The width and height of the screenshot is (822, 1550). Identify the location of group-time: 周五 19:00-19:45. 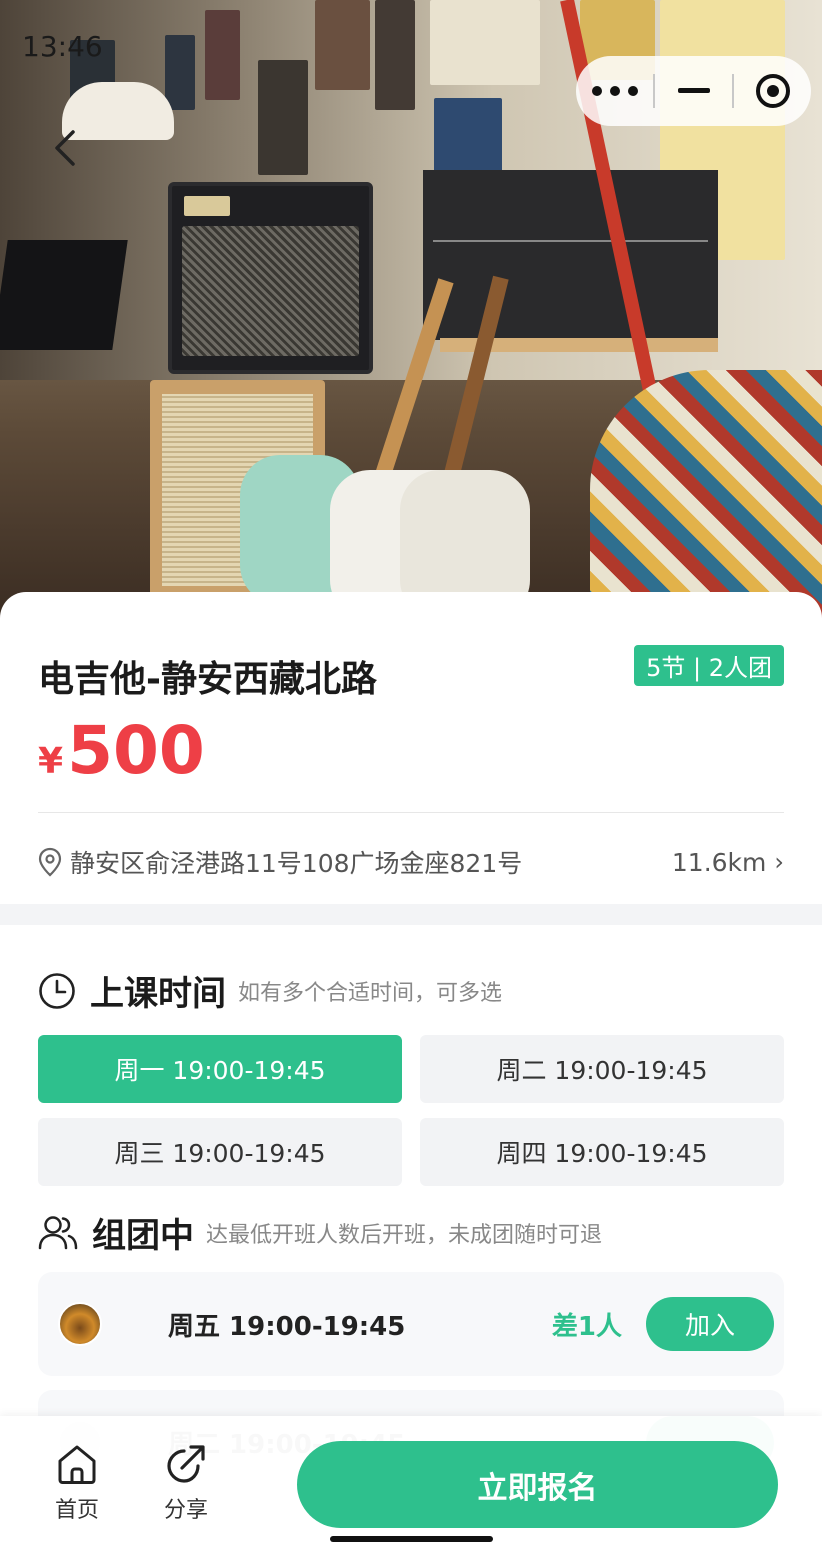
(287, 1326).